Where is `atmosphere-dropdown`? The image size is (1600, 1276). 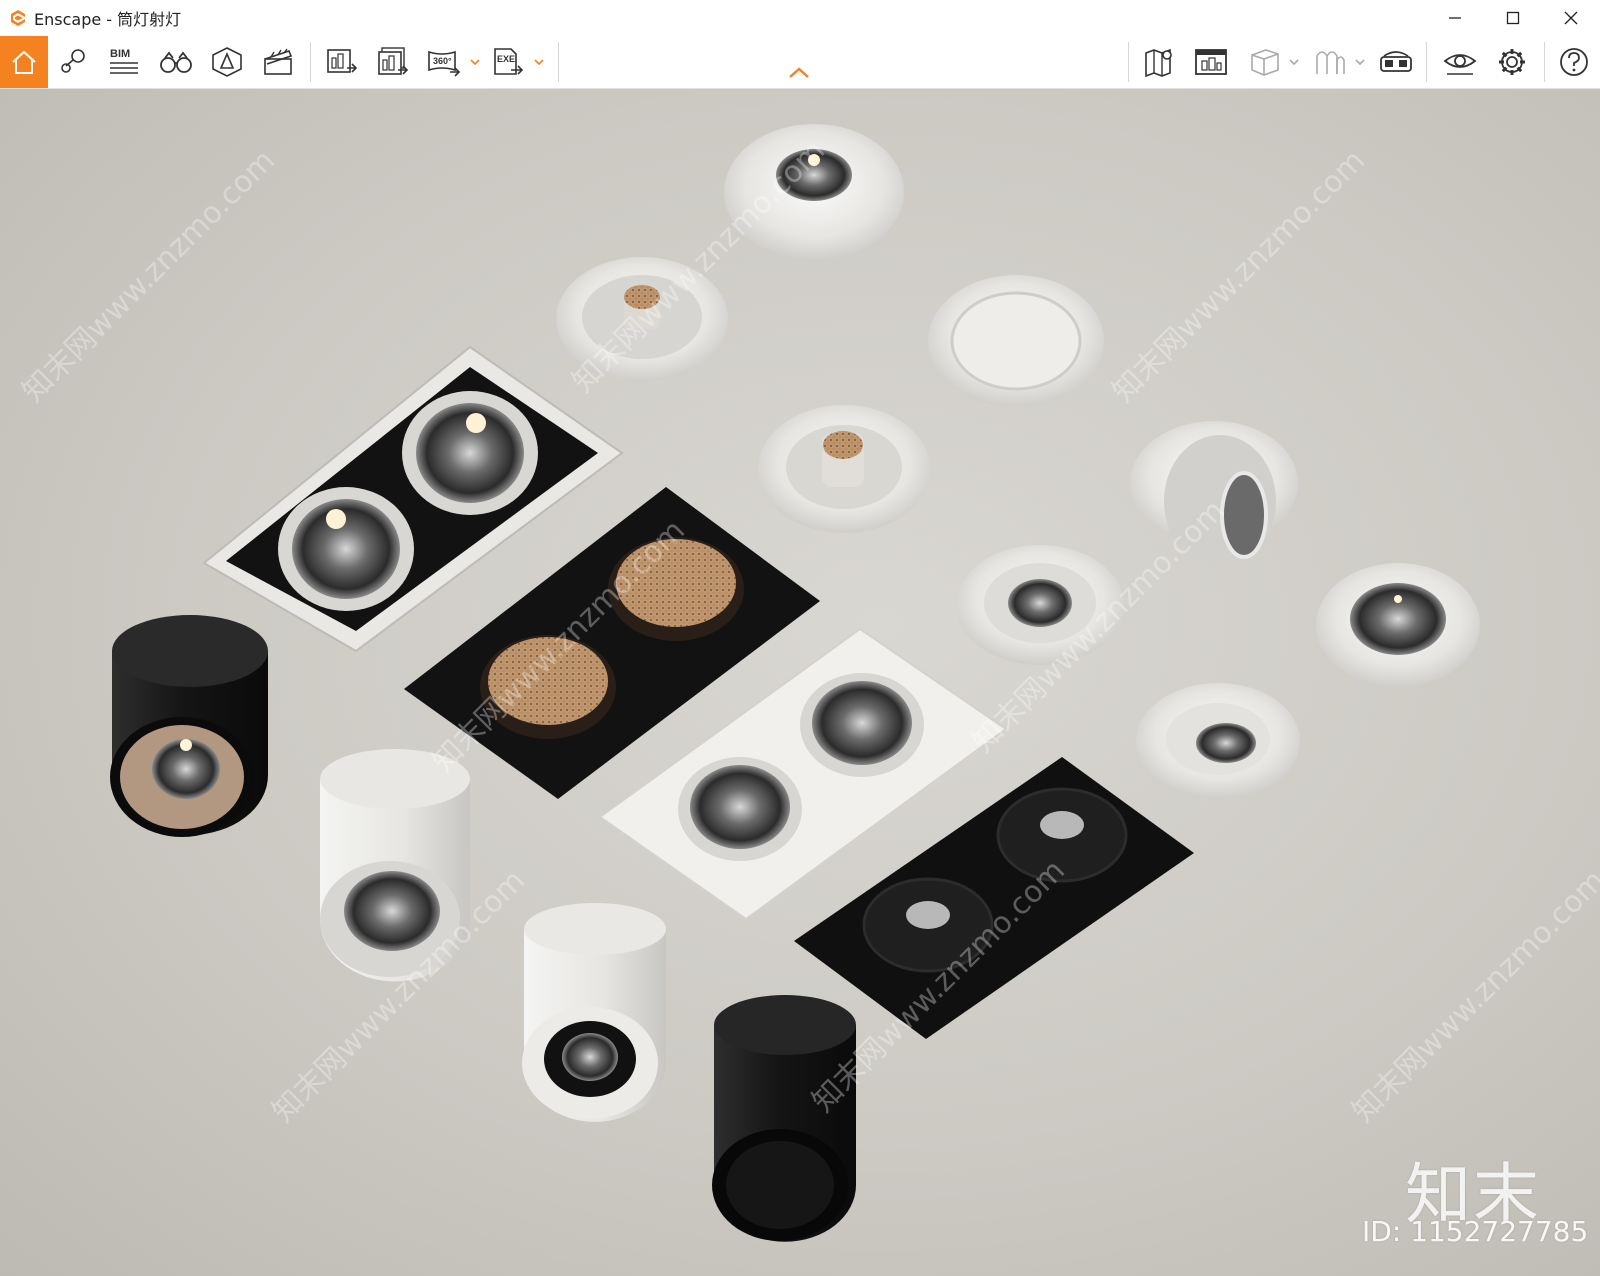
atmosphere-dropdown is located at coordinates (1360, 62).